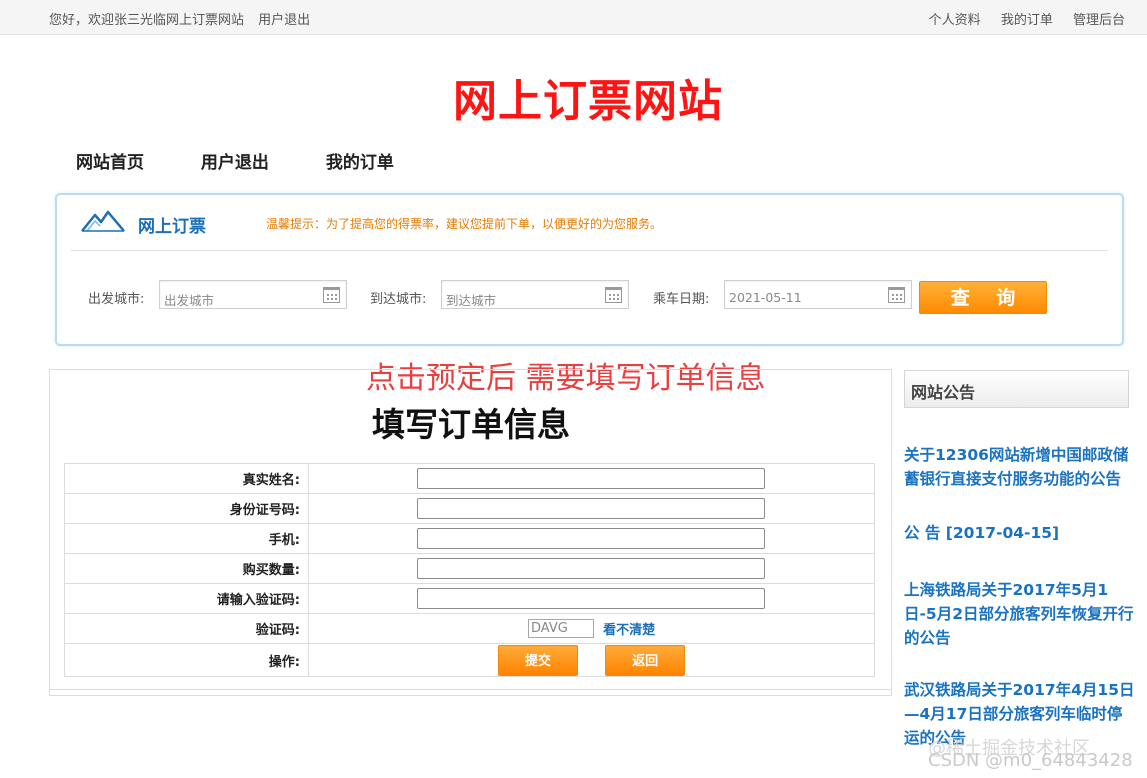 The height and width of the screenshot is (778, 1147). What do you see at coordinates (186, 660) in the screenshot?
I see `field-label: 操作:` at bounding box center [186, 660].